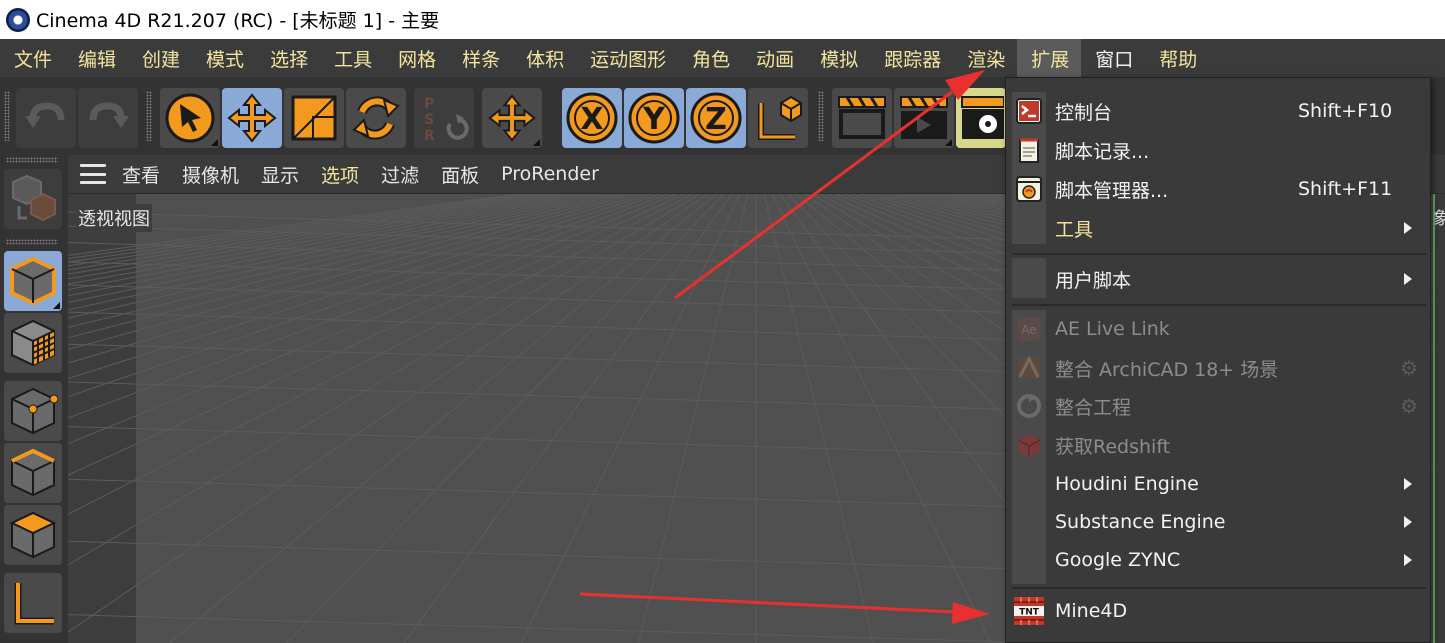 The image size is (1445, 643). What do you see at coordinates (33, 343) in the screenshot?
I see `texture-mode-button` at bounding box center [33, 343].